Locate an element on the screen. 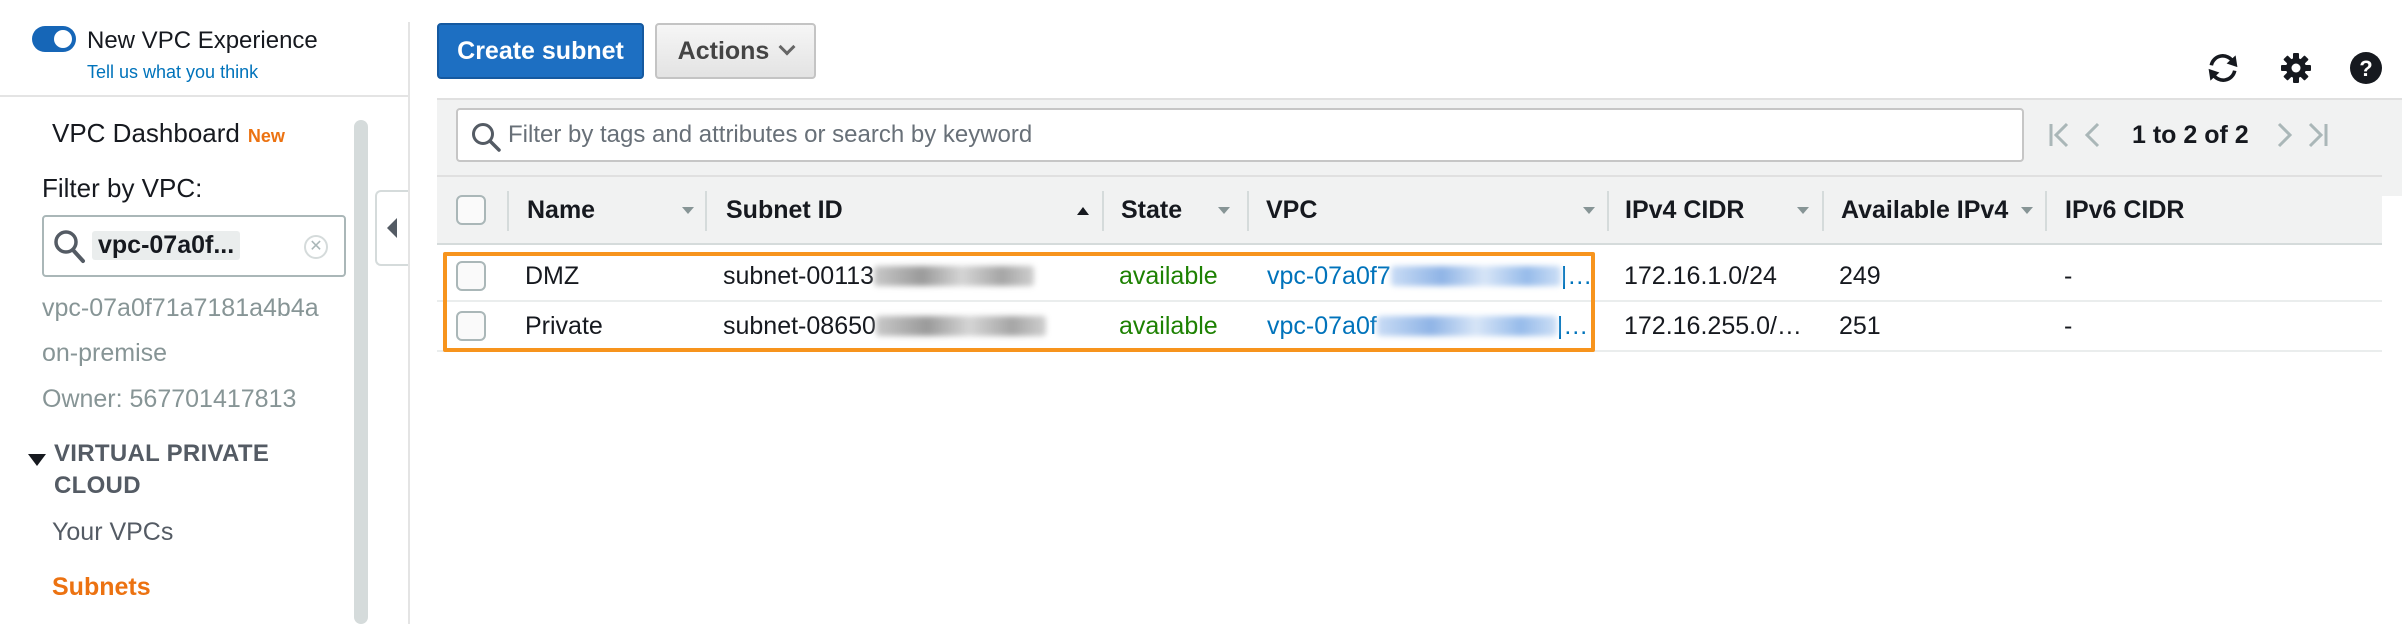 The image size is (2402, 624). last-page-icon is located at coordinates (2318, 135).